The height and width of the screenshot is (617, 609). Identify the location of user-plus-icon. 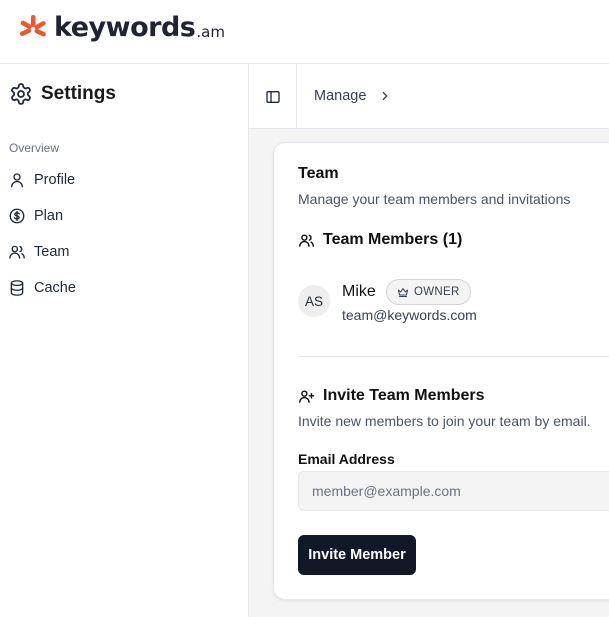
(307, 396).